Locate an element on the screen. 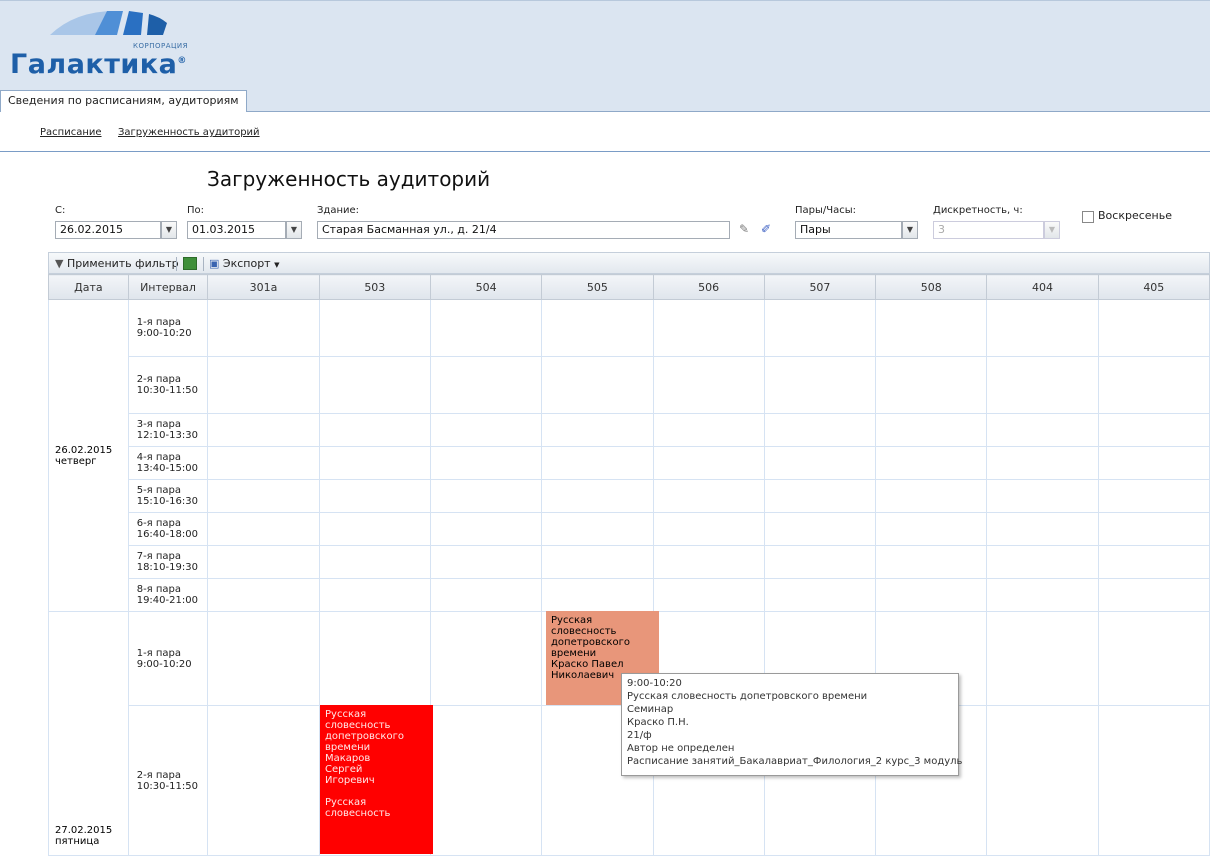  tab-schedule-info: Сведения по расписаниям, аудиториям is located at coordinates (123, 101).